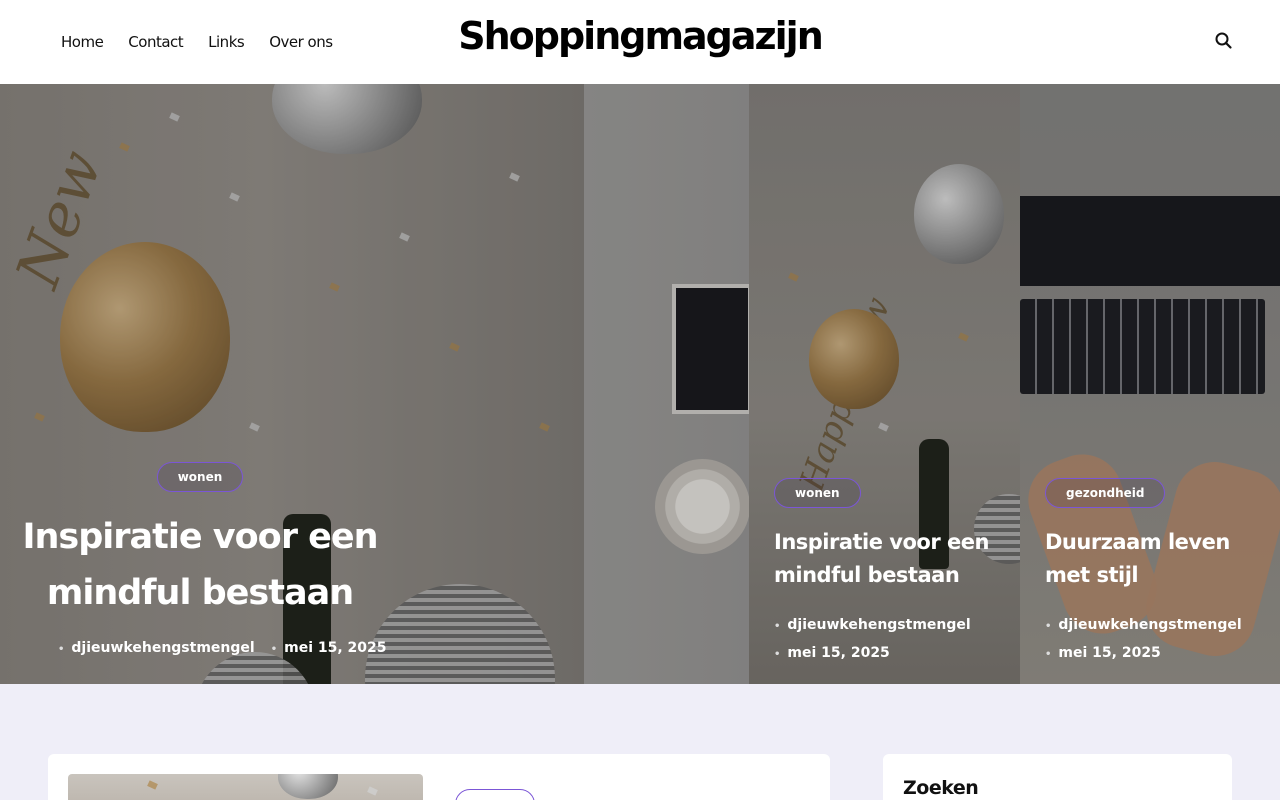 This screenshot has height=800, width=1280. What do you see at coordinates (301, 42) in the screenshot?
I see `nav-over-ons: Over ons` at bounding box center [301, 42].